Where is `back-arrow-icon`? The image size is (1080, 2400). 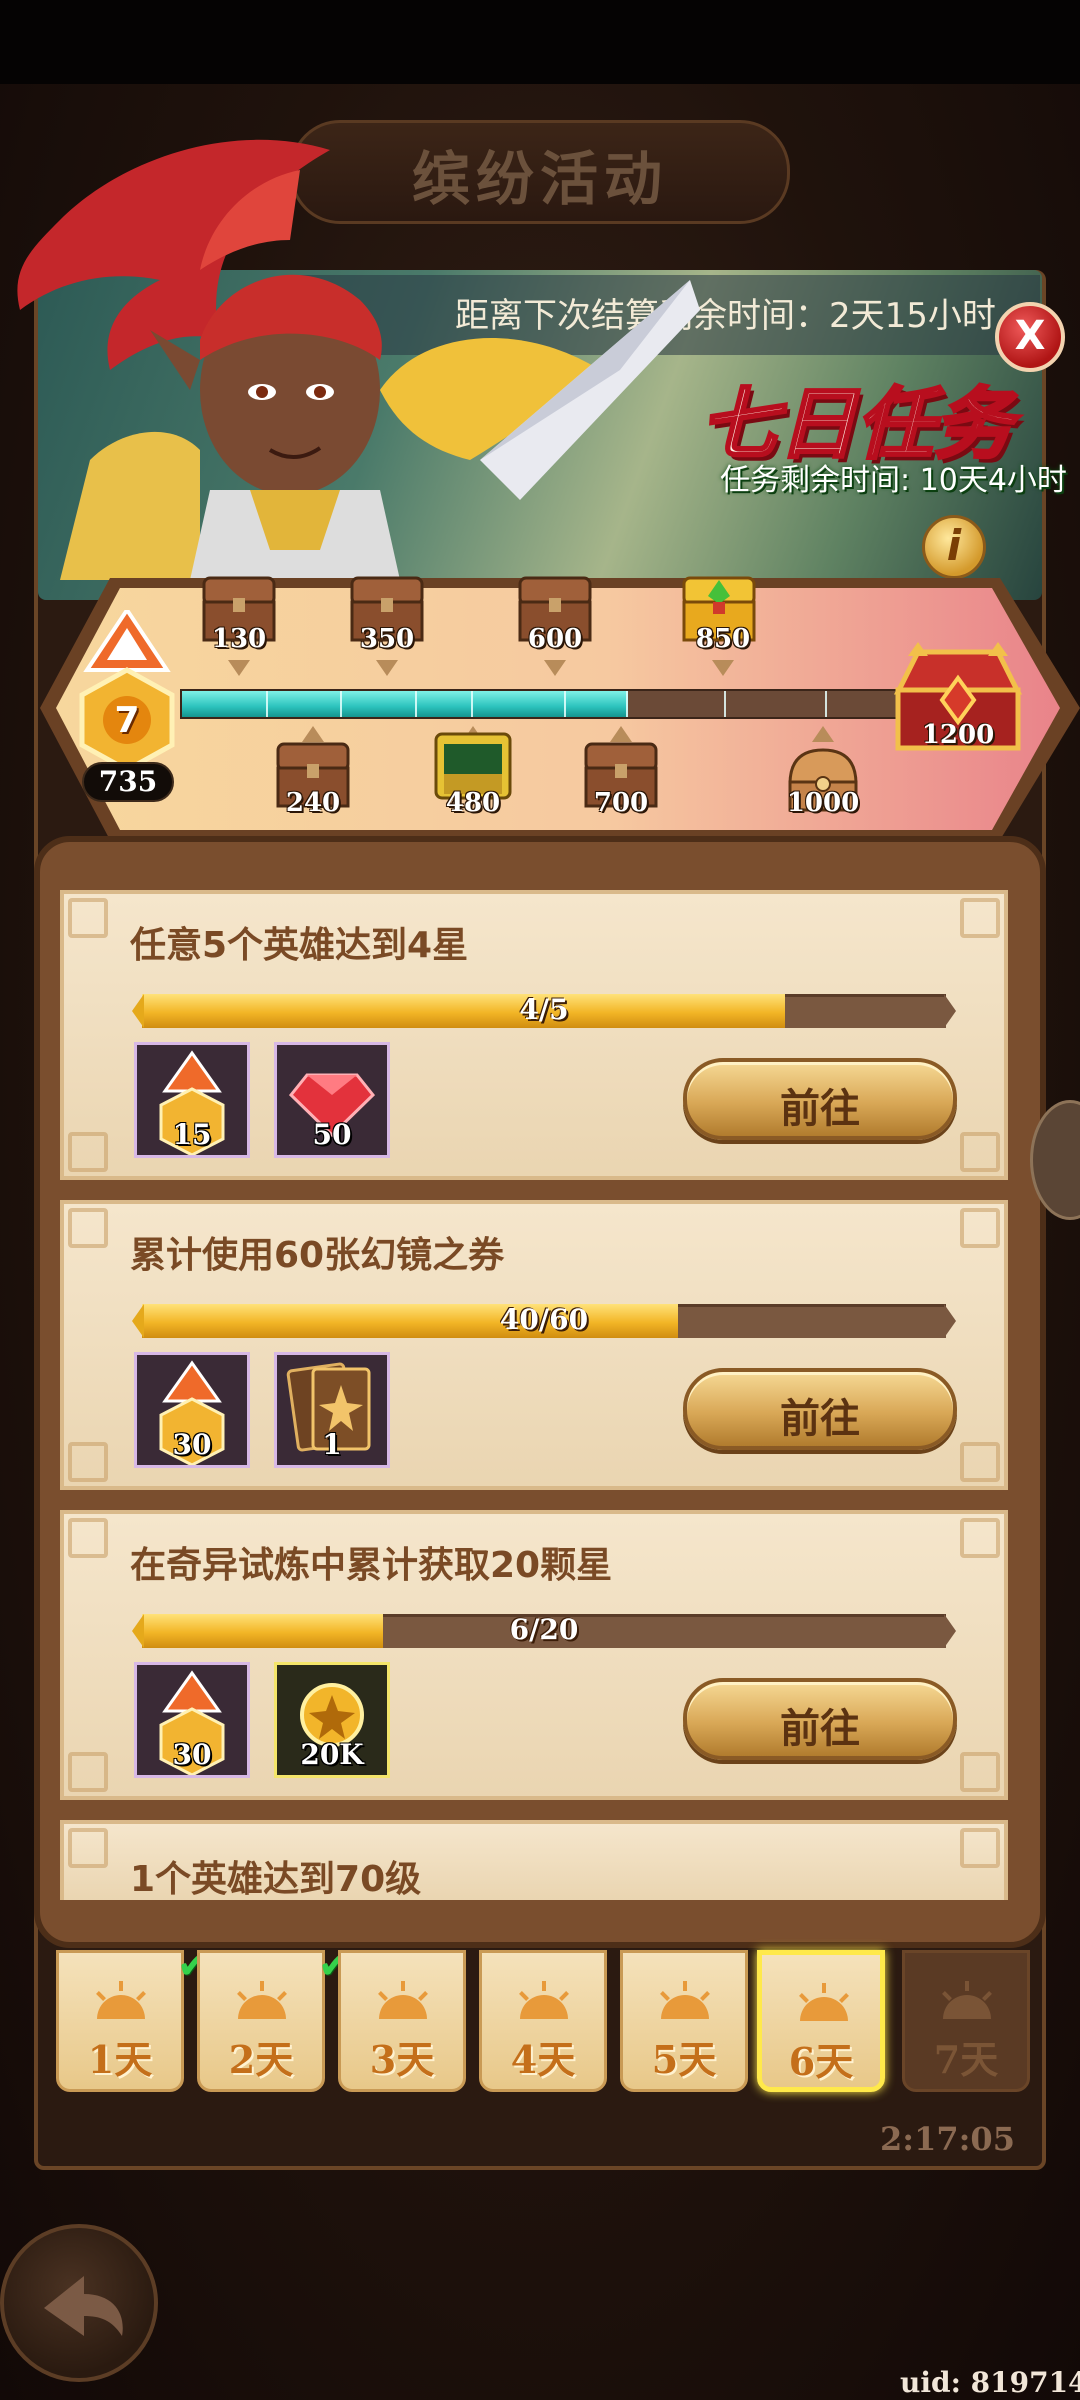 back-arrow-icon is located at coordinates (83, 2306).